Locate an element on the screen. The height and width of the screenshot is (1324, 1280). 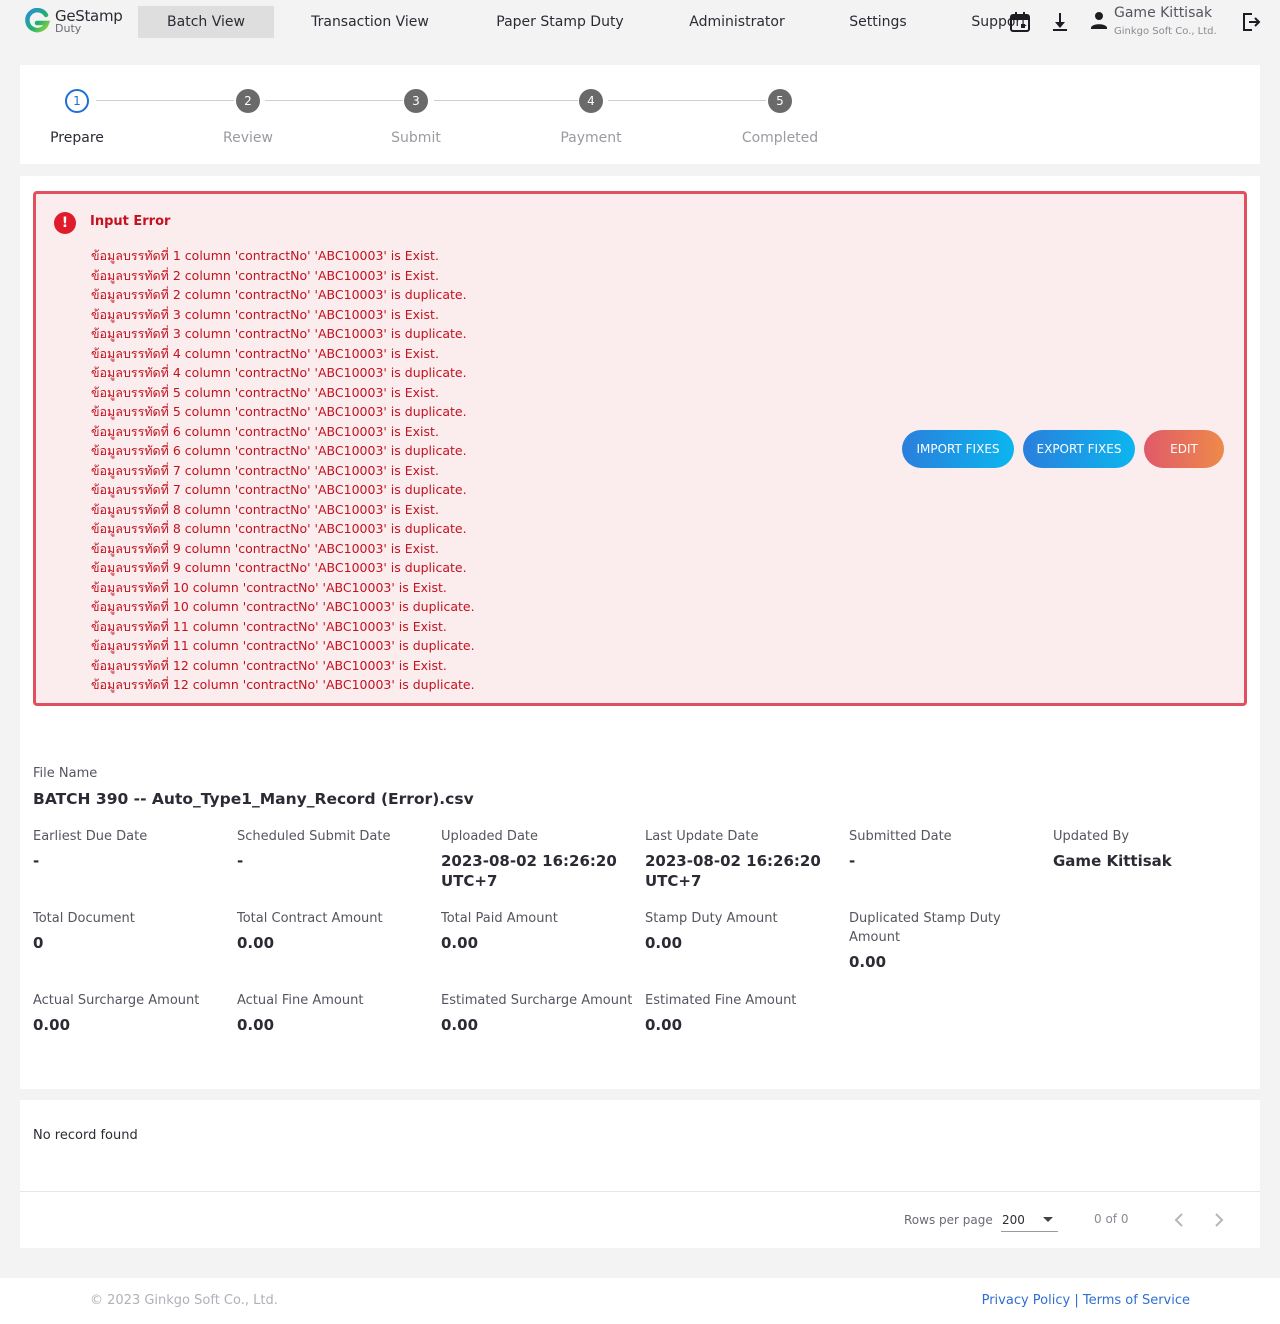
footer-links: Privacy Policy | Terms of Service is located at coordinates (1086, 1300).